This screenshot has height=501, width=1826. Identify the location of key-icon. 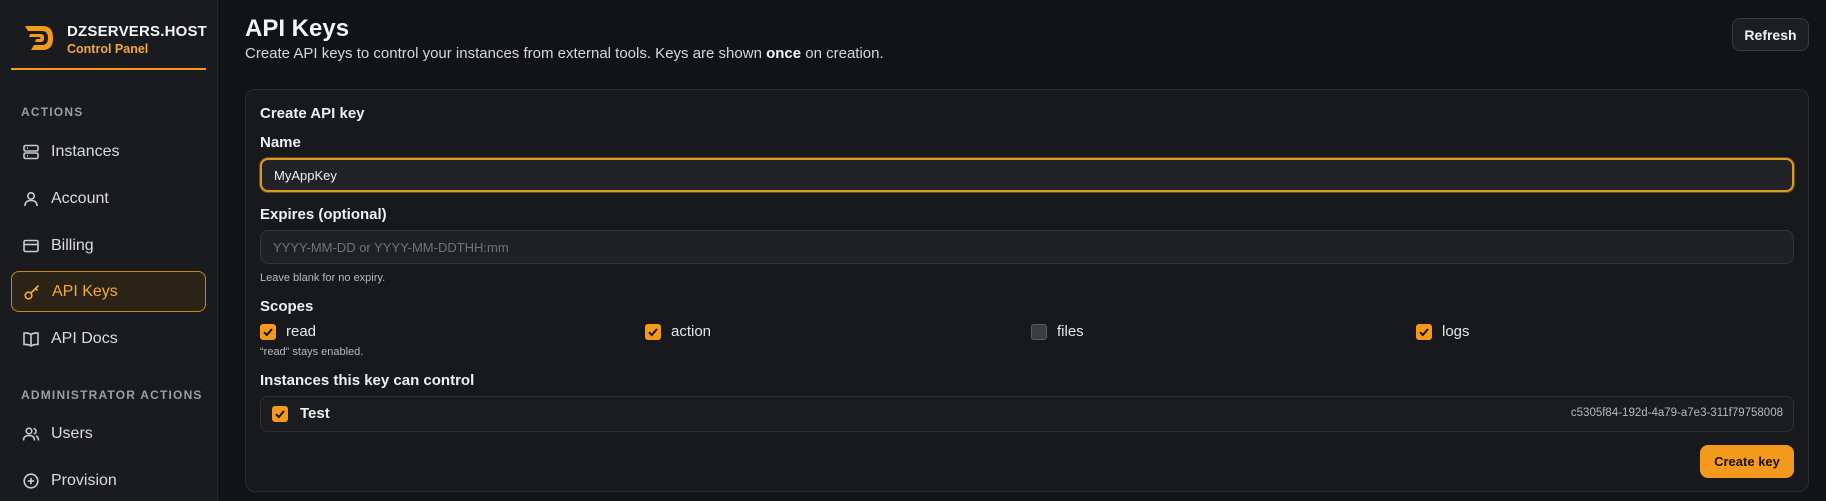
(32, 292).